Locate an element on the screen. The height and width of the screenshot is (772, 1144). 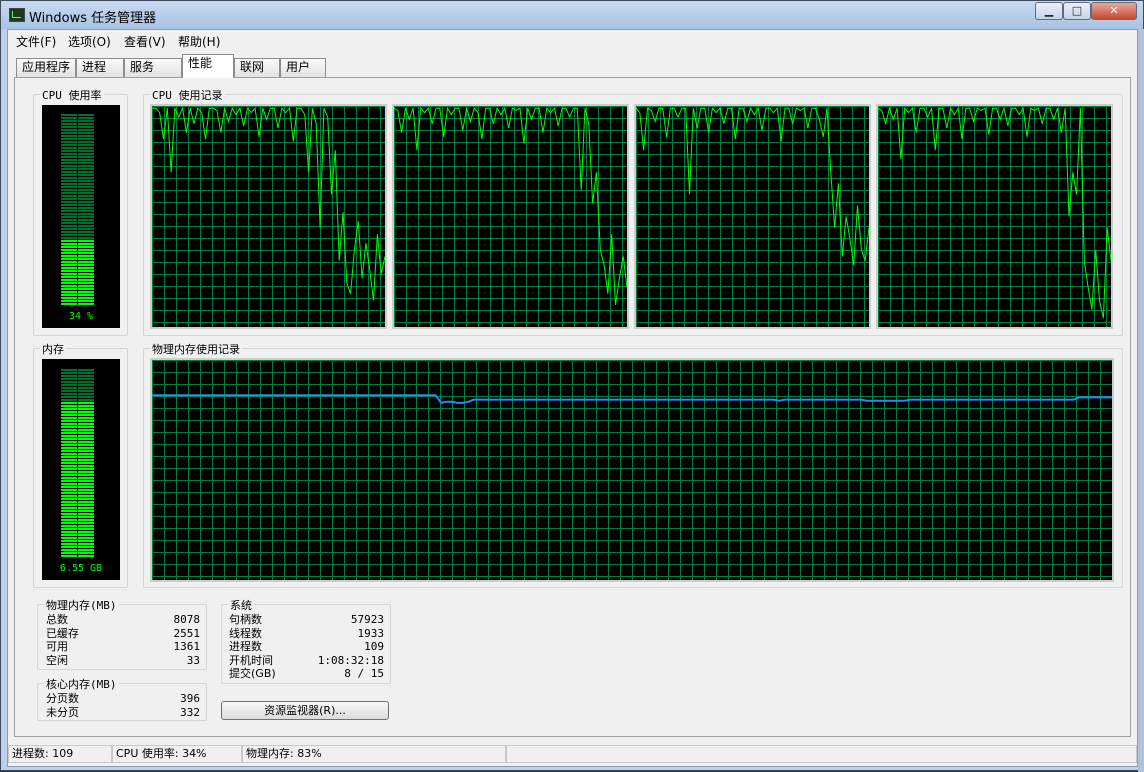
close-button: ✕ is located at coordinates (1114, 11).